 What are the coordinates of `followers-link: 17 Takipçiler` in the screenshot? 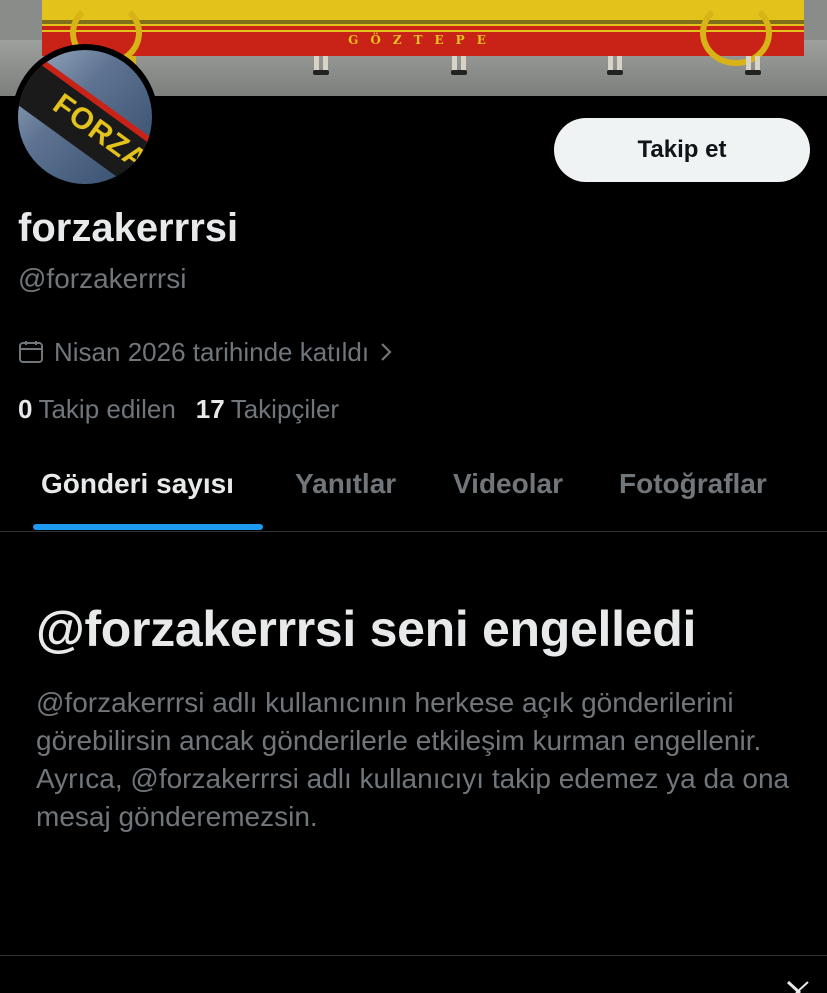 It's located at (267, 409).